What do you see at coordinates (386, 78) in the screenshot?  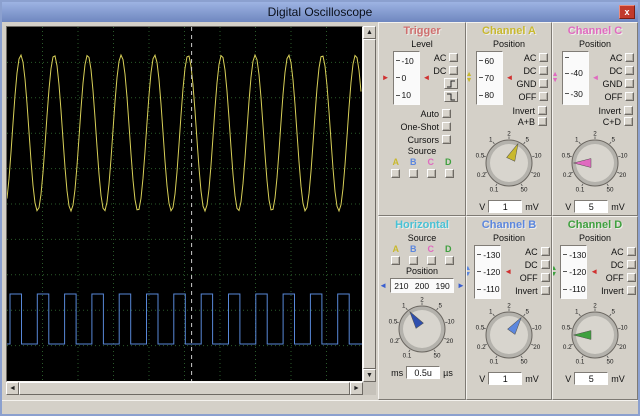 I see `trigger-level-marker-left: ►` at bounding box center [386, 78].